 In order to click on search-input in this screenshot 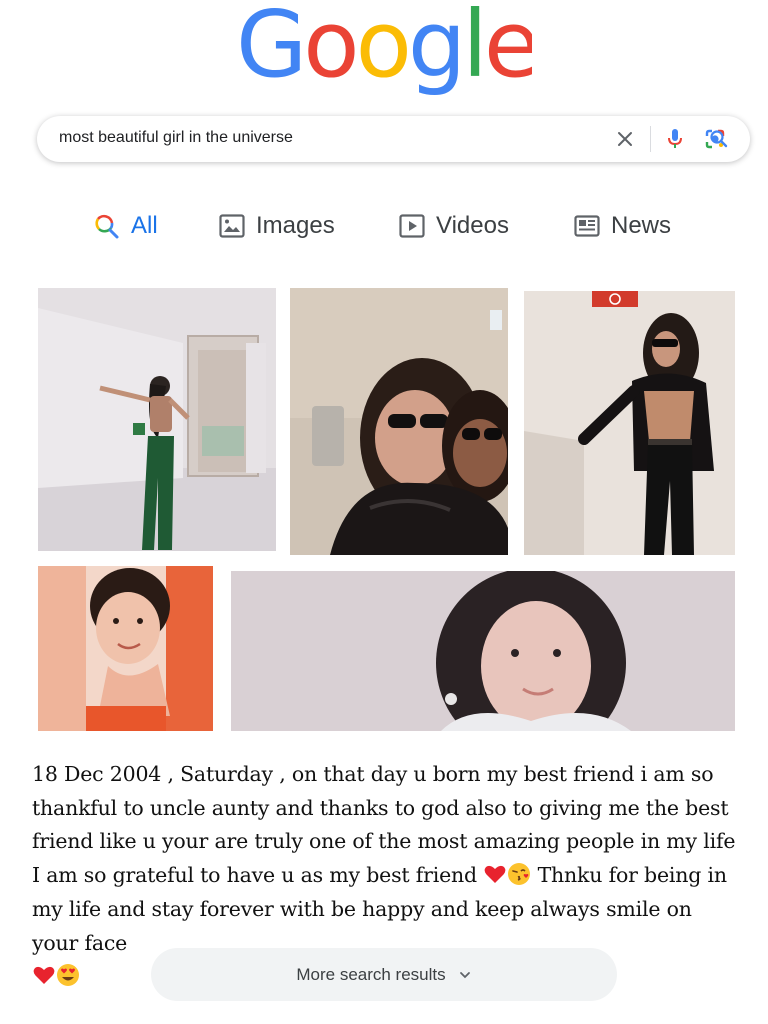, I will do `click(309, 138)`.